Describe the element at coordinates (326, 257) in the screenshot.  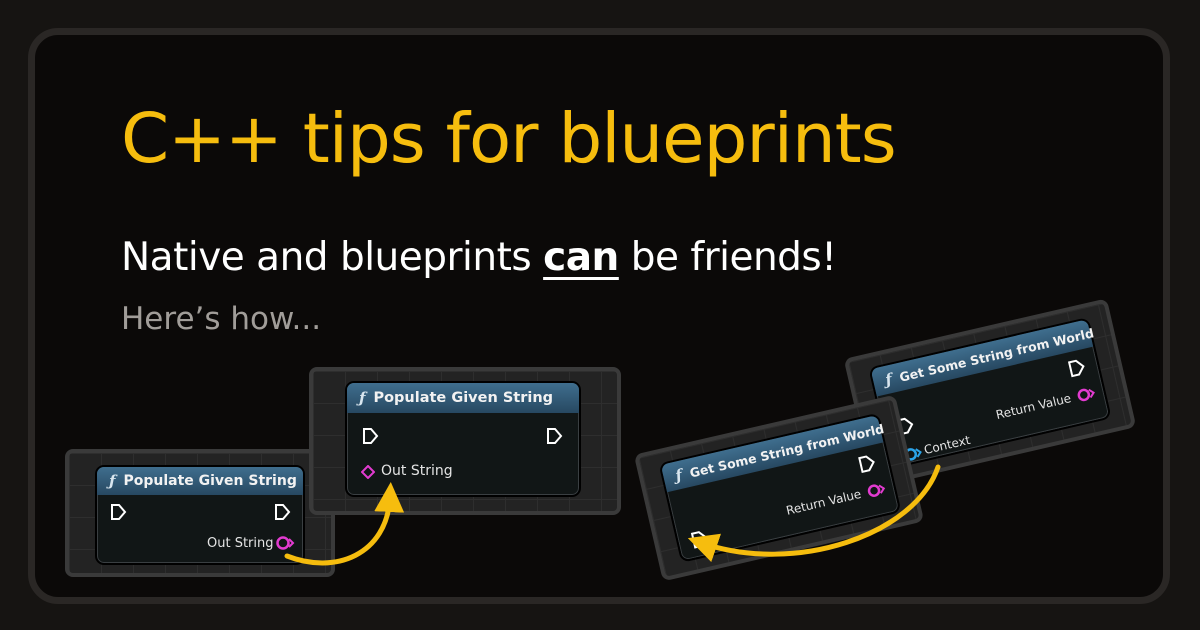
I see `subtitle-start: Native and blueprints` at that location.